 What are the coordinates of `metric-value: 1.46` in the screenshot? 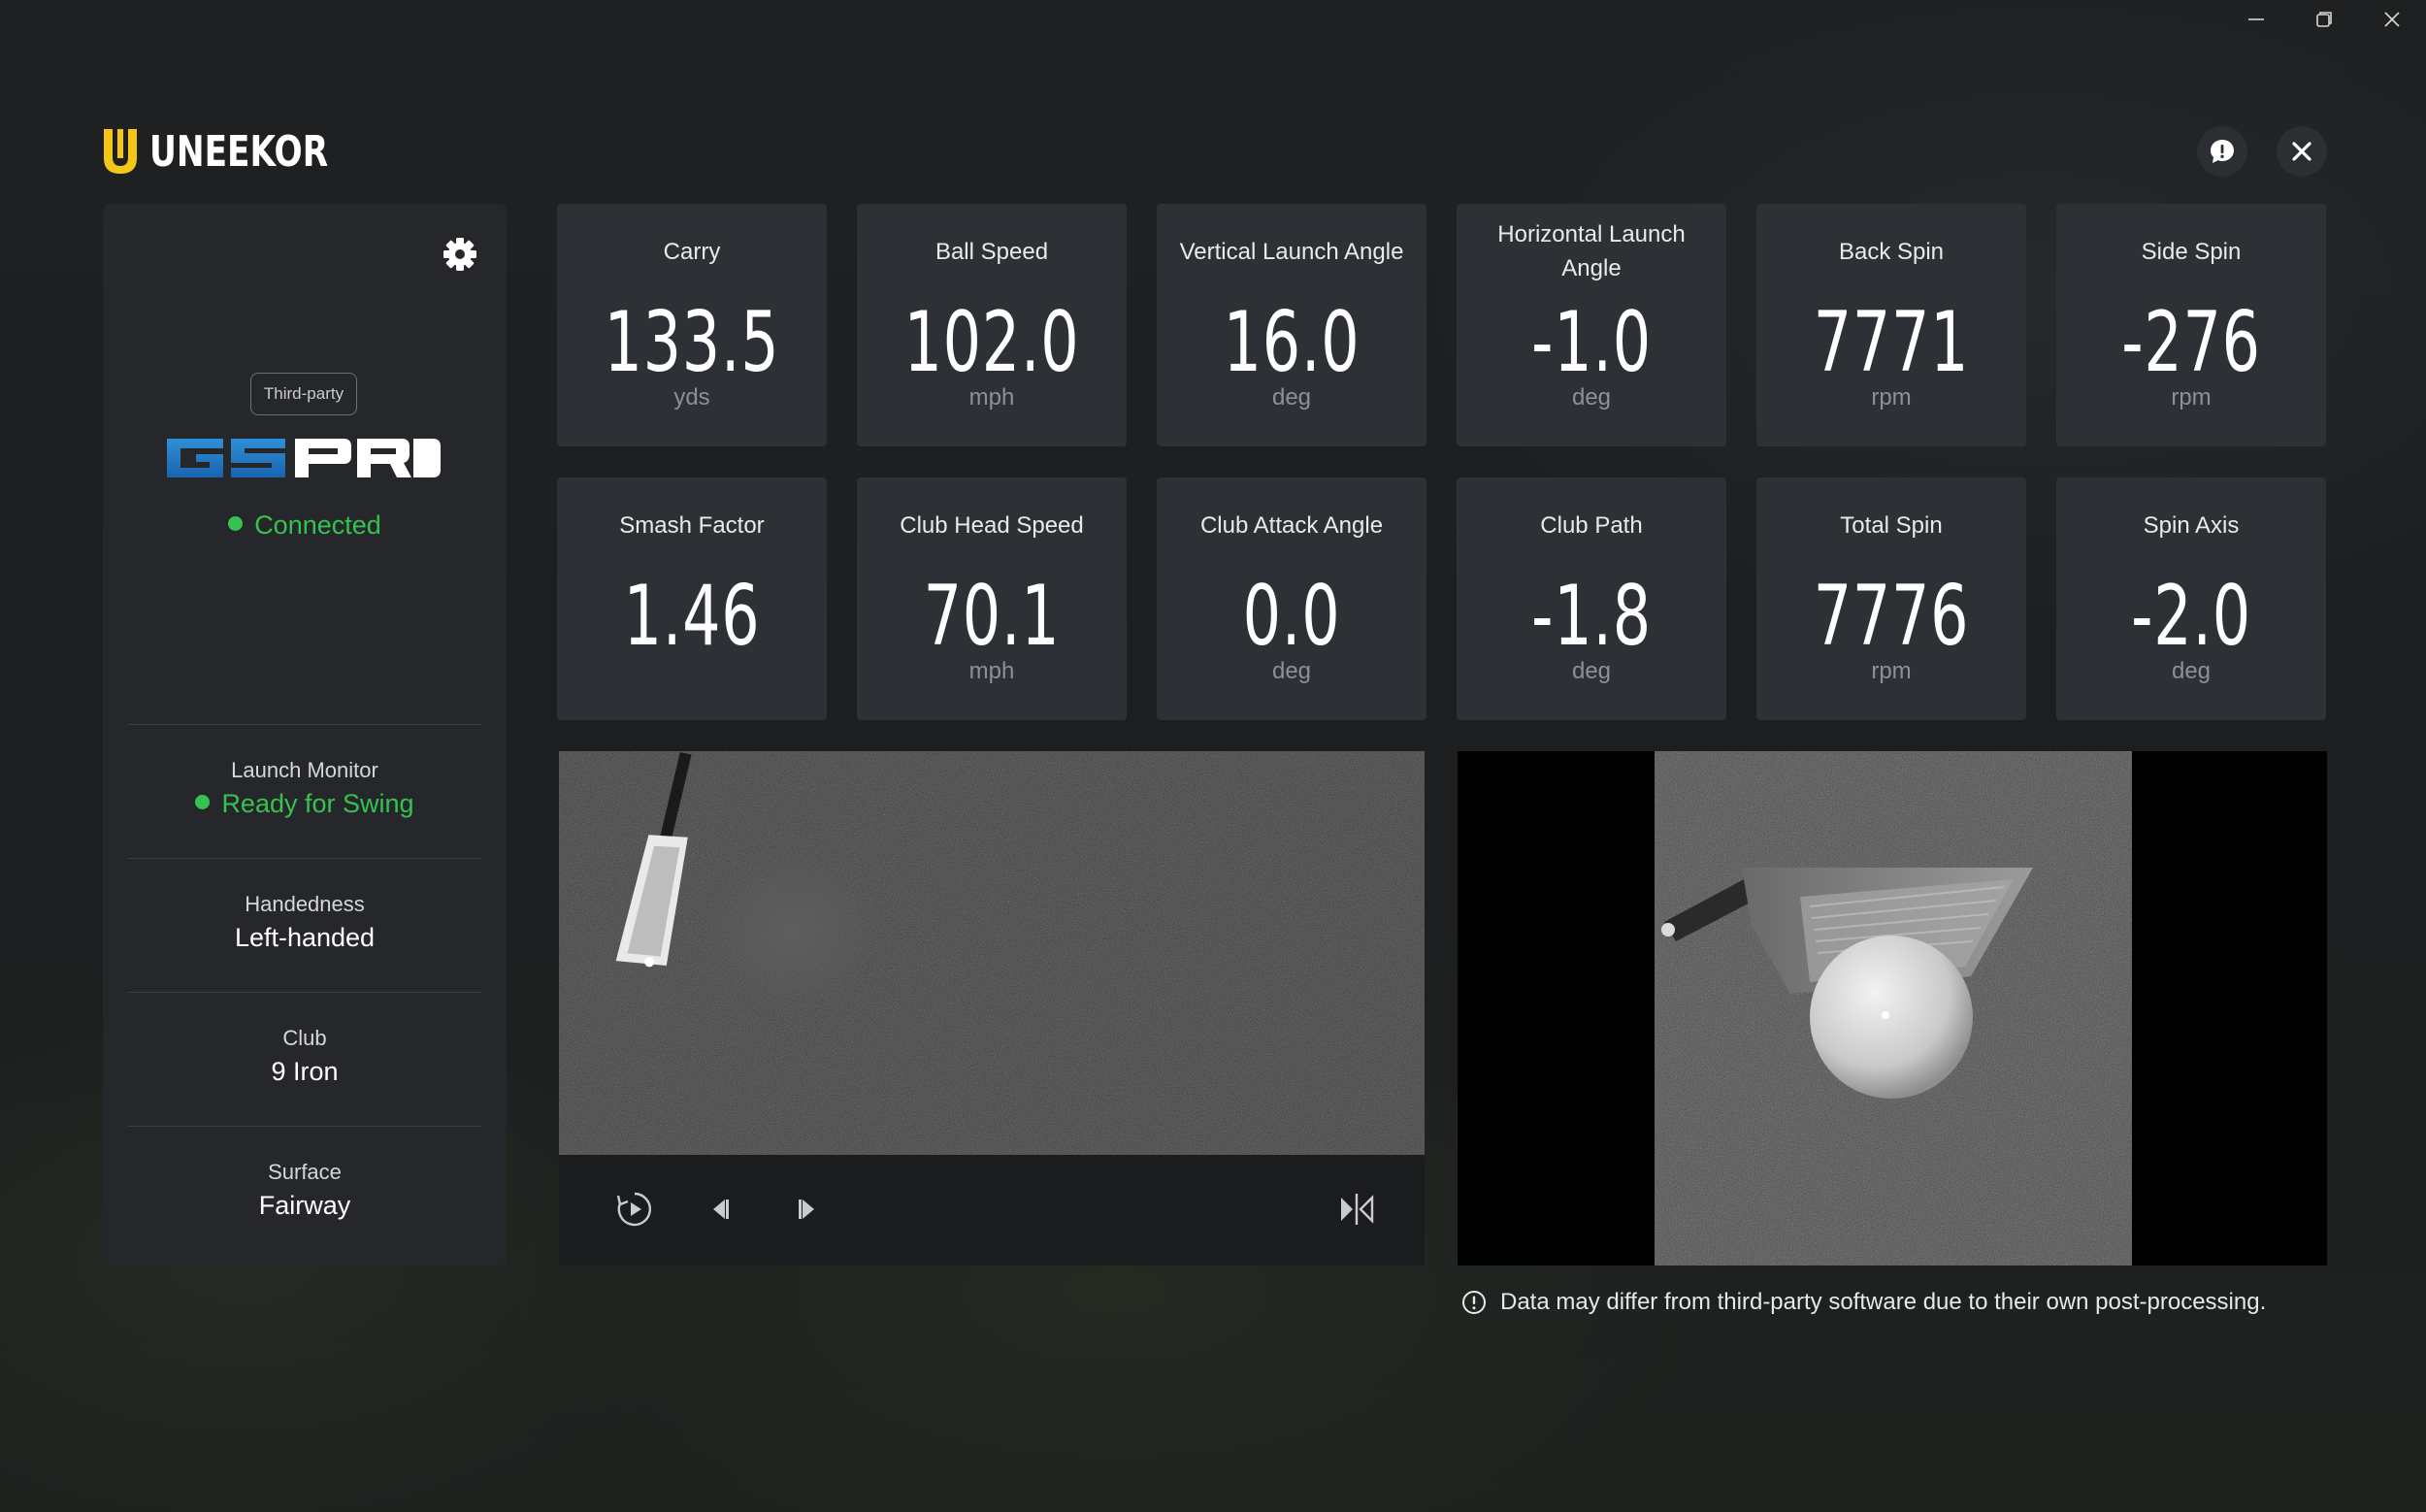 It's located at (692, 616).